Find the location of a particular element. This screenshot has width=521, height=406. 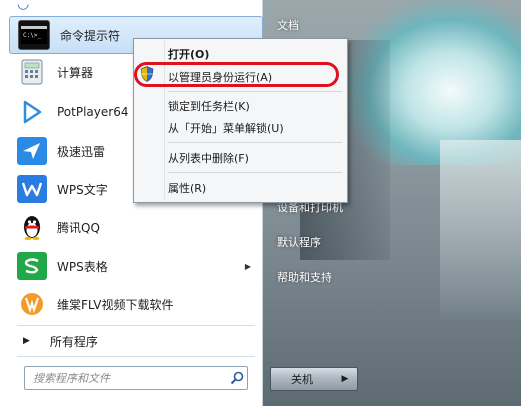

search-box: 搜索程序和文件 is located at coordinates (136, 378).